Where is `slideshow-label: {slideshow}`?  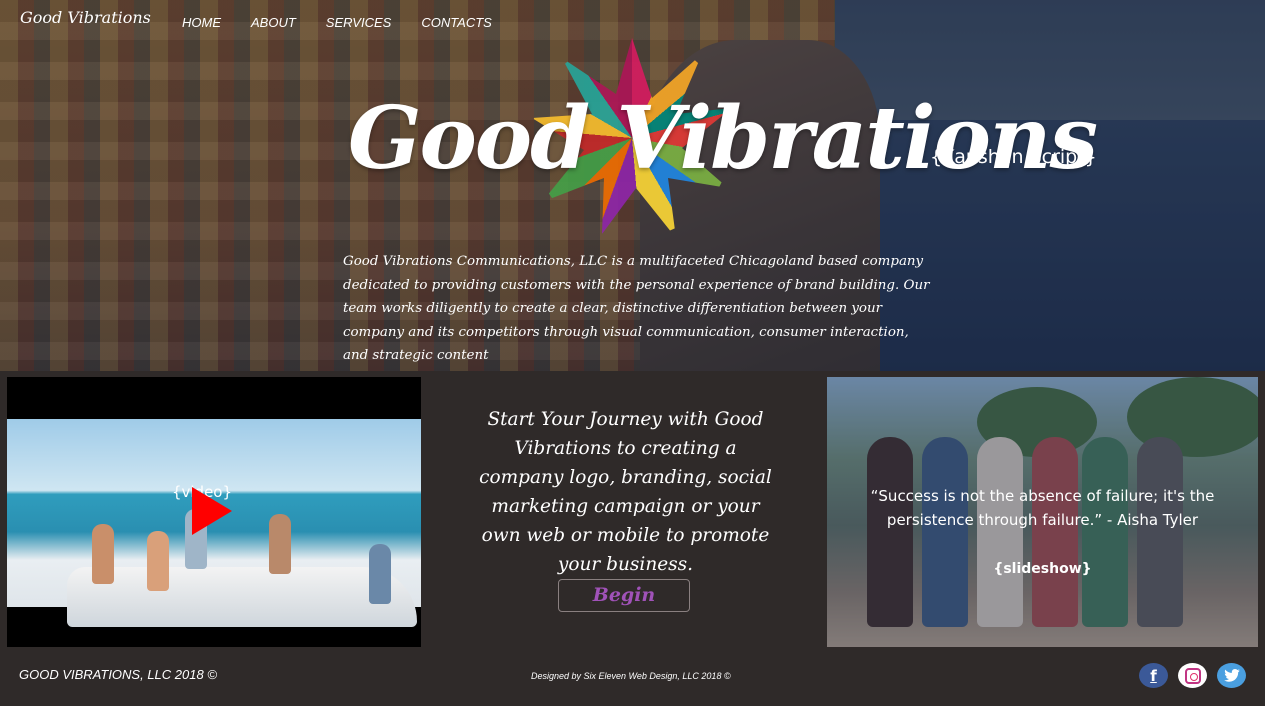
slideshow-label: {slideshow} is located at coordinates (1042, 569).